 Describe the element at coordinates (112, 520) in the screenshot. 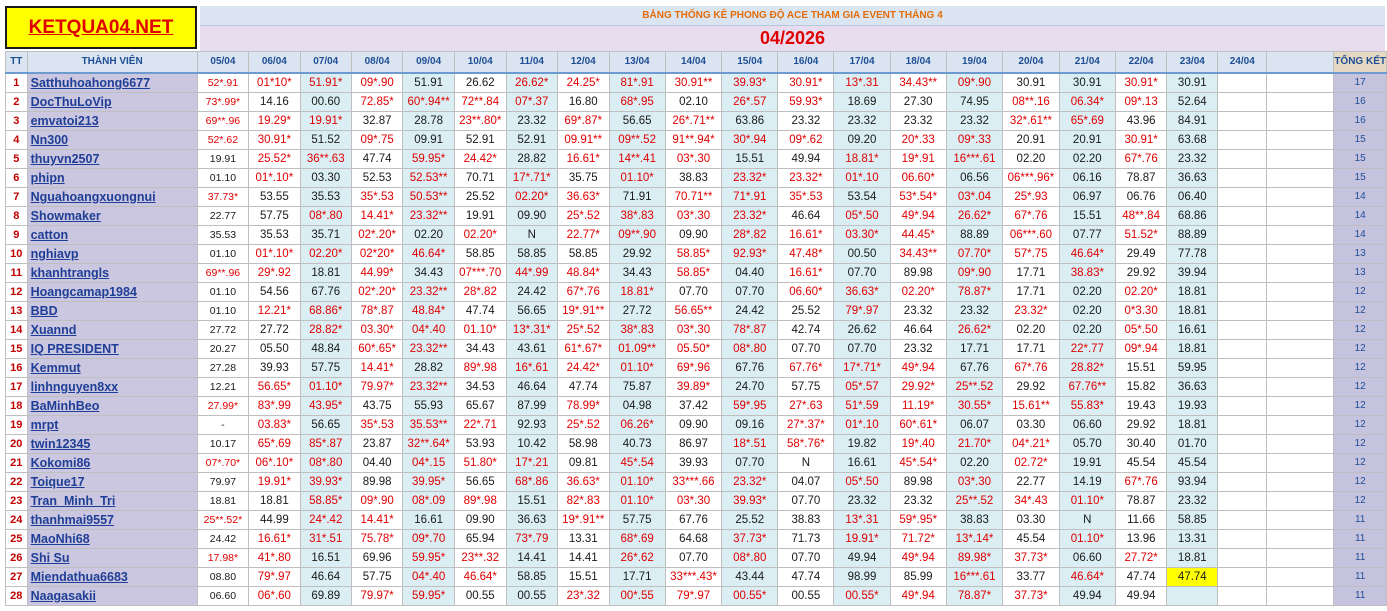

I see `member-name-link: thanhmai9557` at that location.